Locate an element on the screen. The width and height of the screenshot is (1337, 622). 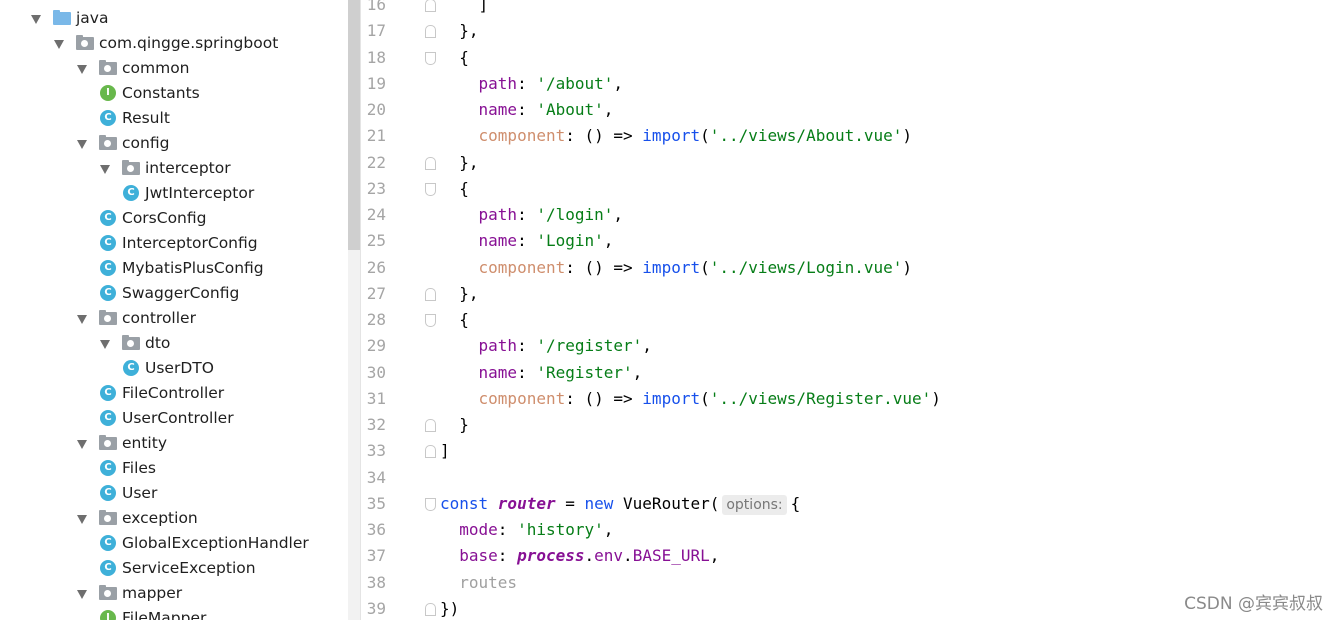
line-number: 39 is located at coordinates (376, 608).